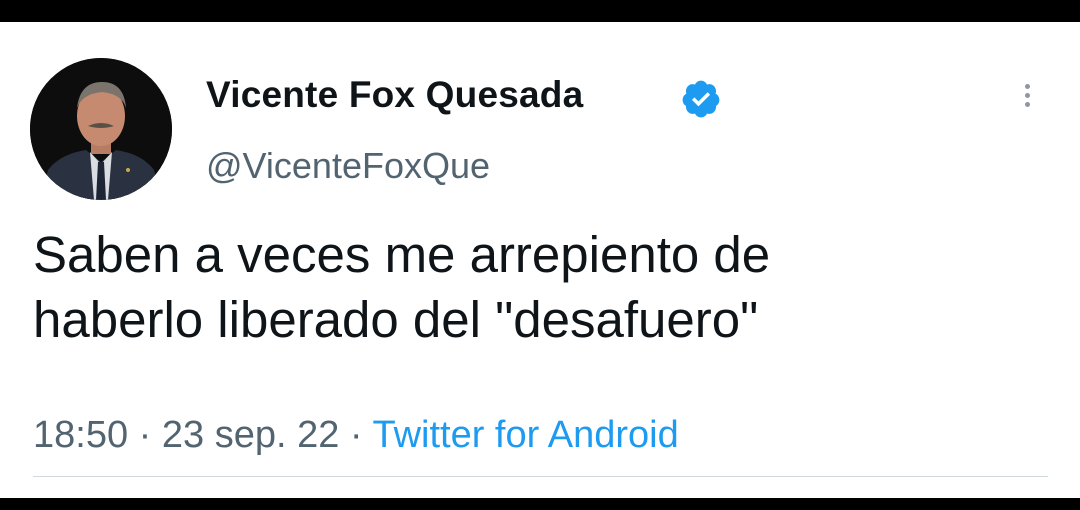  I want to click on profile-photo-icon, so click(101, 129).